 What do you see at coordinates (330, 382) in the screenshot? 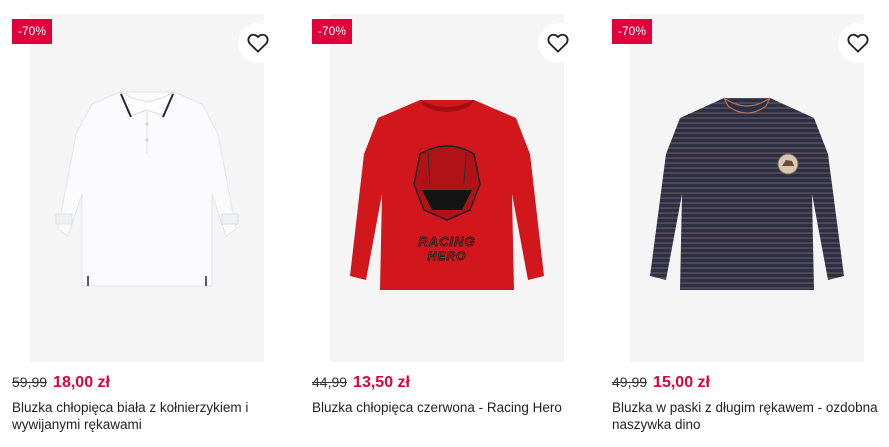
I see `old-price: 44,99` at bounding box center [330, 382].